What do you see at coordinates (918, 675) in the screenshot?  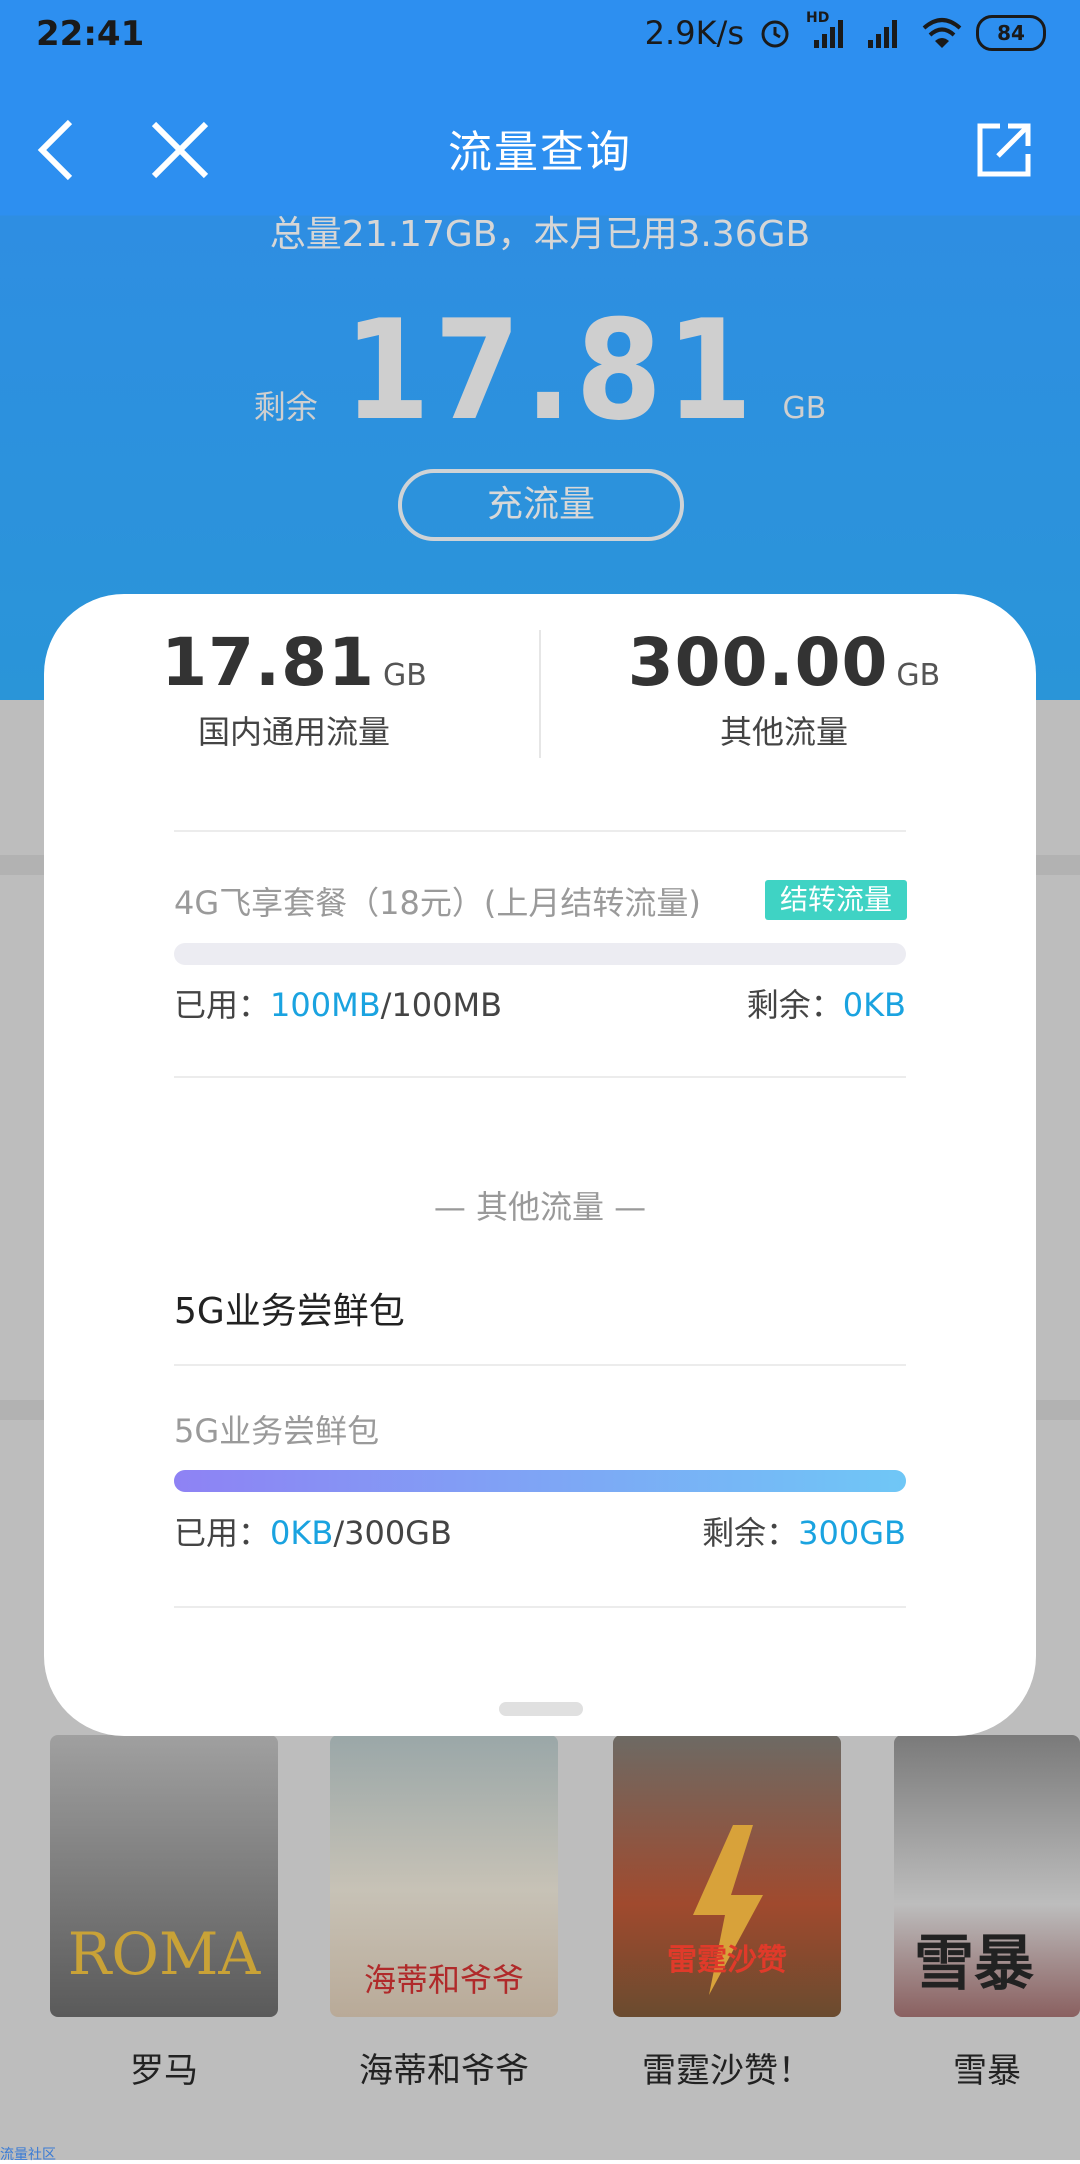 I see `other-unit: GB` at bounding box center [918, 675].